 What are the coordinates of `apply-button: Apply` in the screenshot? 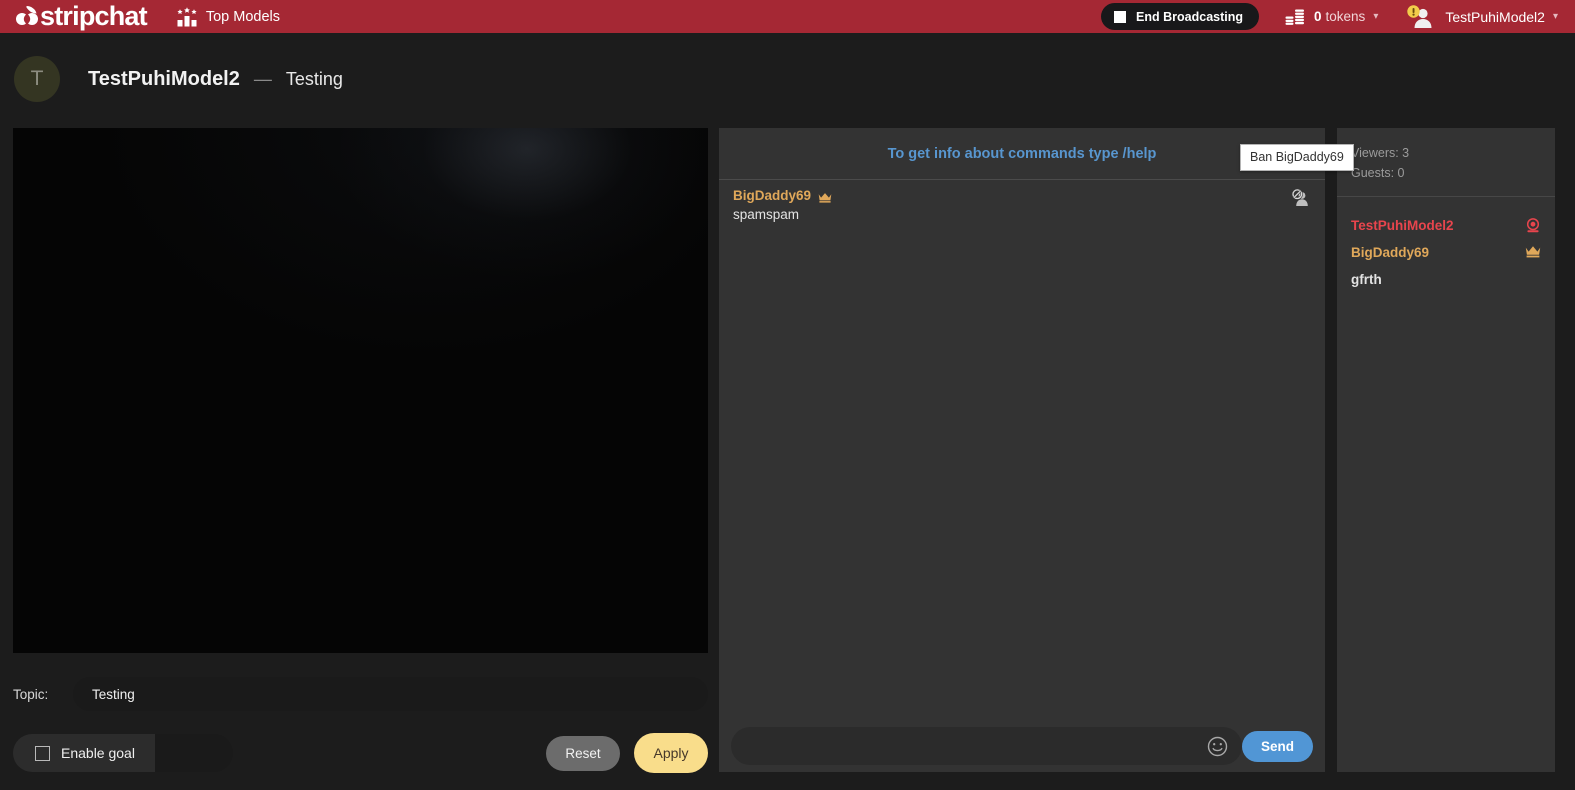 It's located at (671, 753).